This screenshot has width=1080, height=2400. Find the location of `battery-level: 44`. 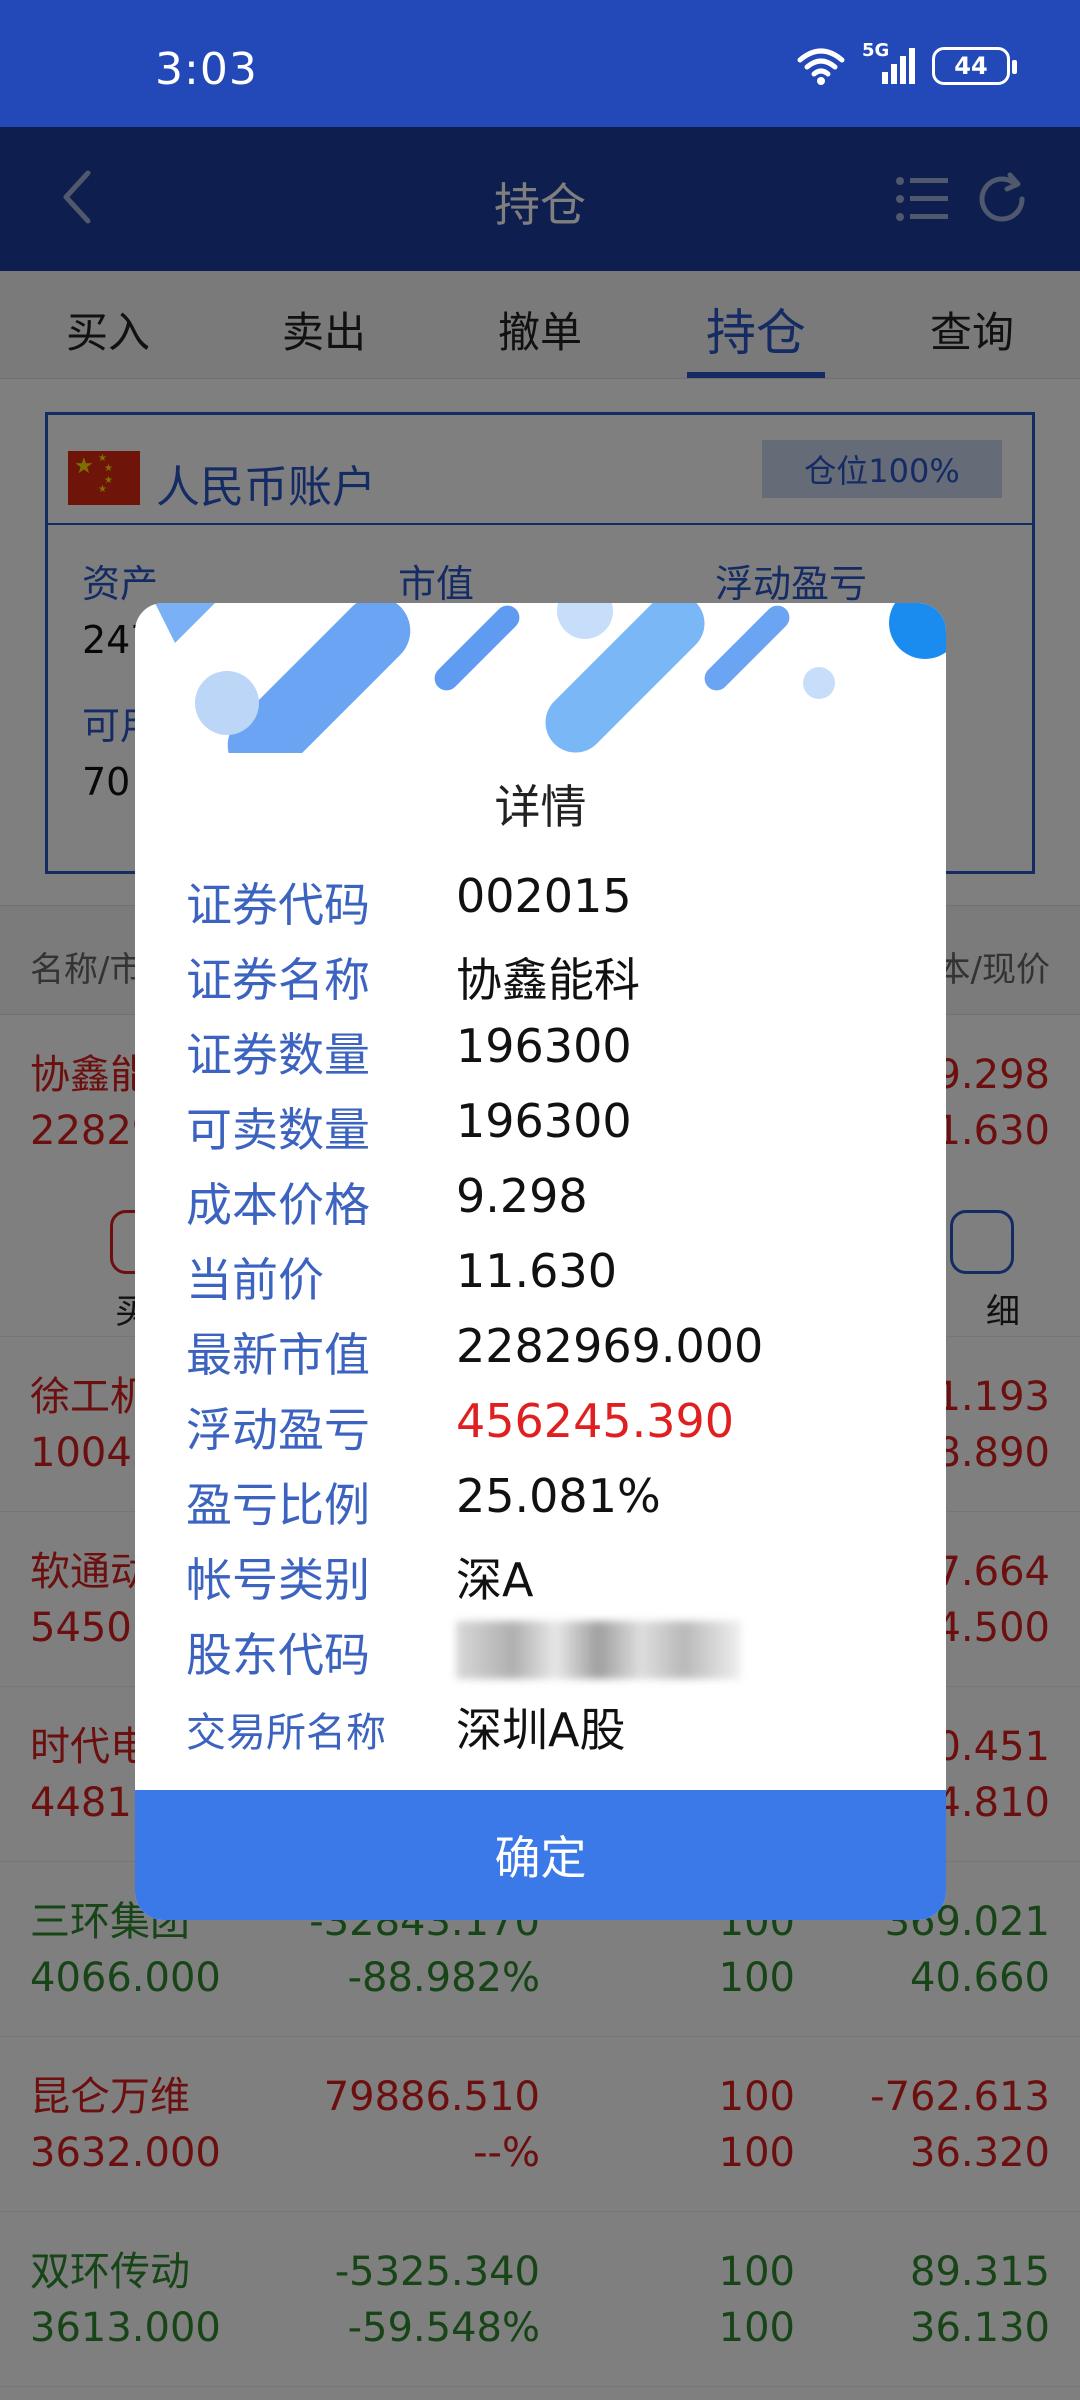

battery-level: 44 is located at coordinates (971, 66).